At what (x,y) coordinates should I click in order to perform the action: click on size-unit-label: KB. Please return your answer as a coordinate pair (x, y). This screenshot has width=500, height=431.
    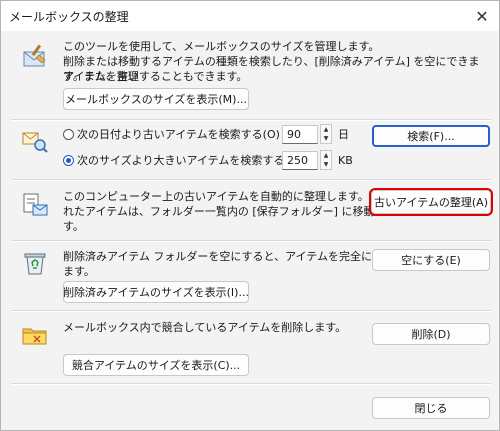
    Looking at the image, I should click on (345, 160).